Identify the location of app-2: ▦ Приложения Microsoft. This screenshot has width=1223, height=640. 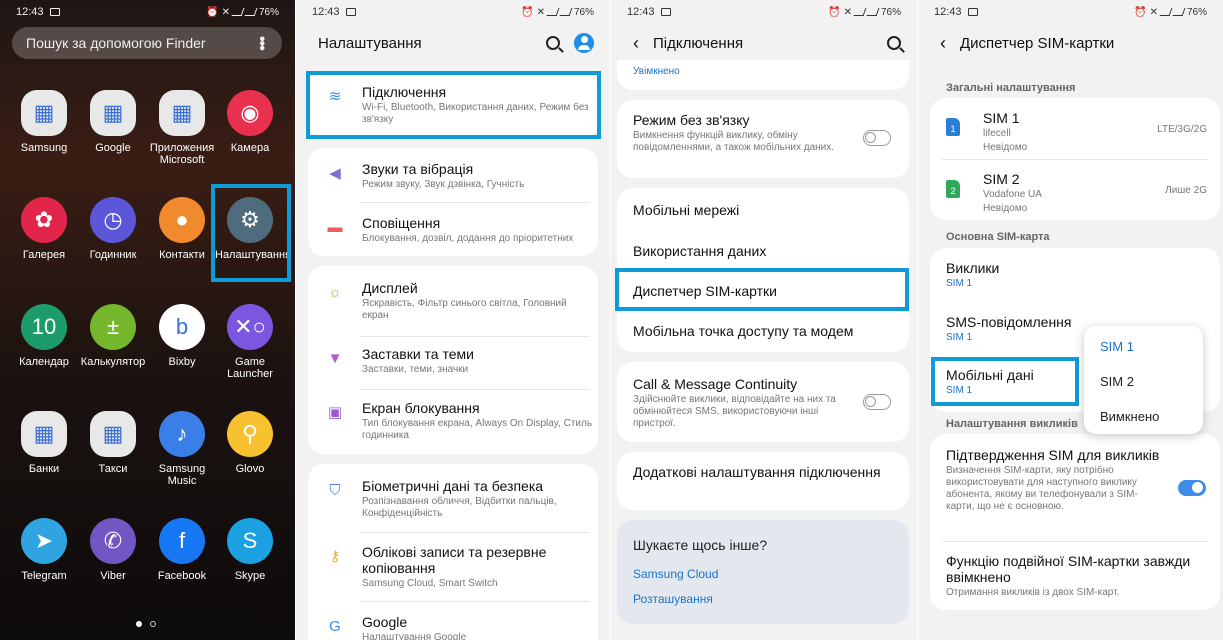
(182, 128).